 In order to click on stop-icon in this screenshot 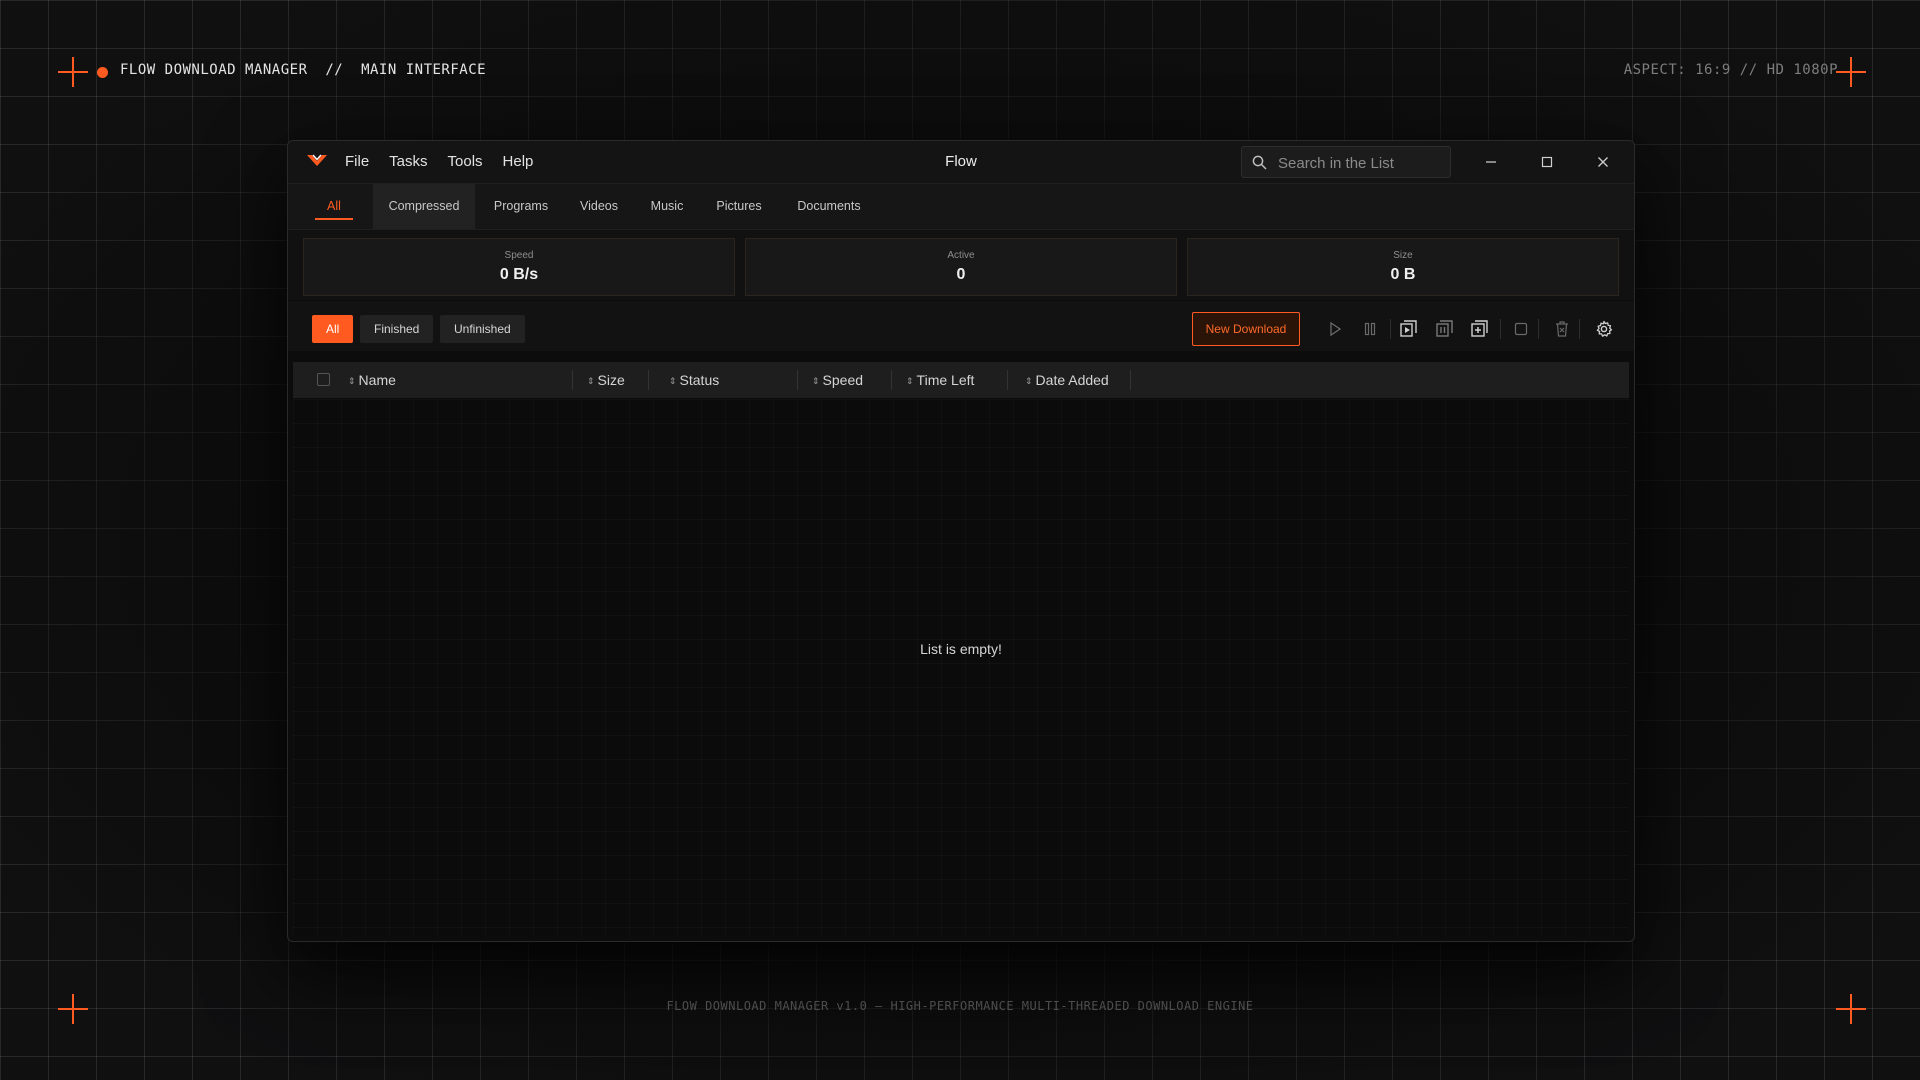, I will do `click(1521, 329)`.